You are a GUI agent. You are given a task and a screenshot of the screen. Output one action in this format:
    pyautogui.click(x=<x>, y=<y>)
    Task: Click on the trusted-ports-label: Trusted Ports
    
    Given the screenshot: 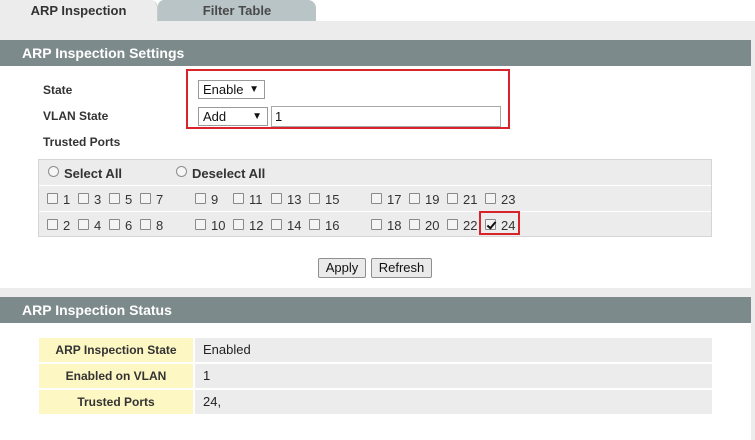 What is the action you would take?
    pyautogui.click(x=82, y=142)
    